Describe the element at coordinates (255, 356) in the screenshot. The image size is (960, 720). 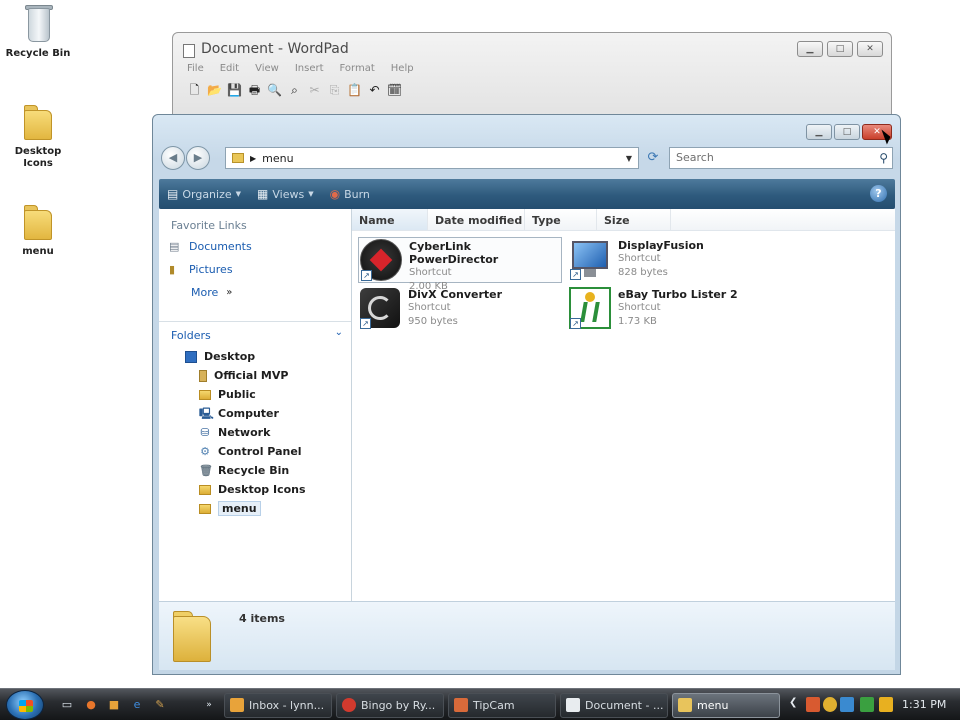
I see `tree-item-desktop: Desktop` at that location.